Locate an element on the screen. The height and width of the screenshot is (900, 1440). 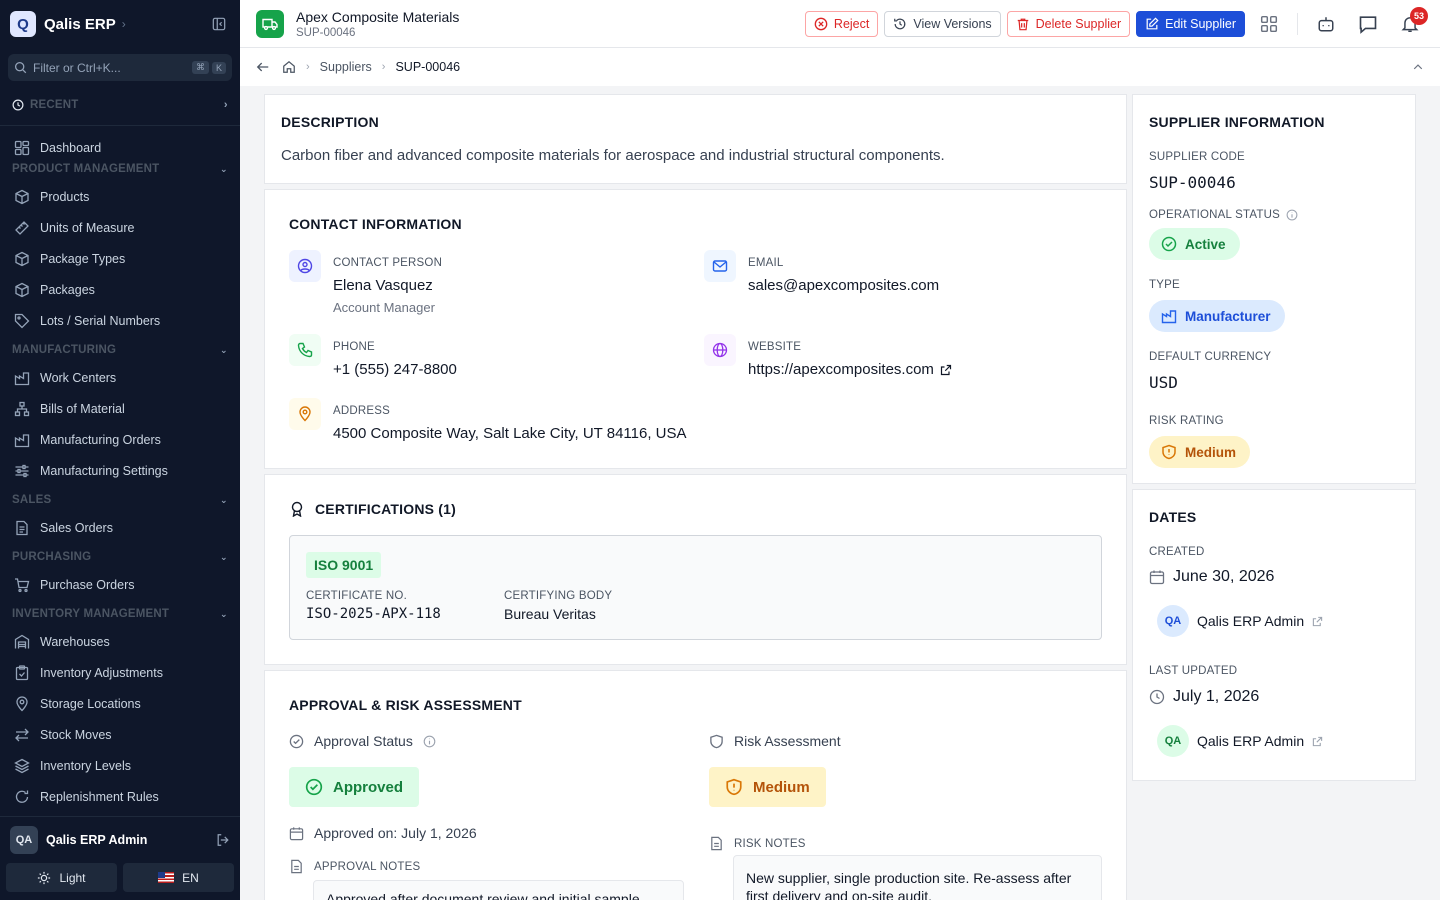
type-badge: Manufacturer is located at coordinates (1217, 316).